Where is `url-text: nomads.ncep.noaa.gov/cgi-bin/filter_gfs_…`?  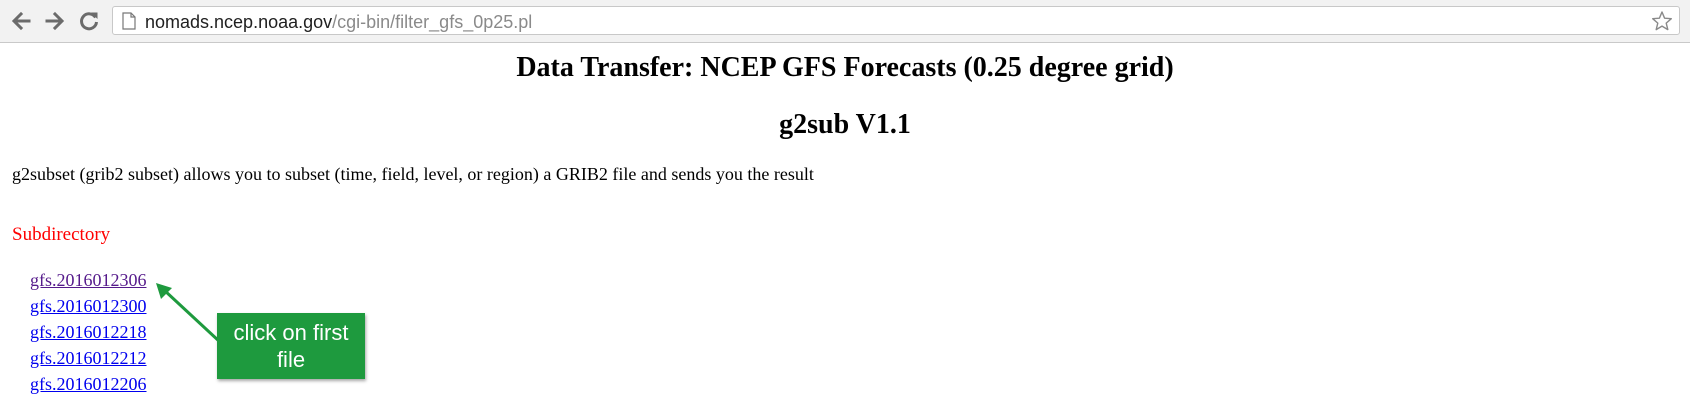 url-text: nomads.ncep.noaa.gov/cgi-bin/filter_gfs_… is located at coordinates (338, 22).